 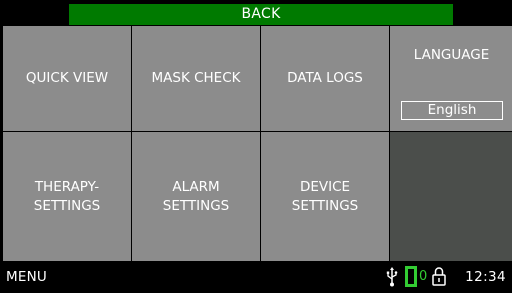 I want to click on battery-icon, so click(x=411, y=276).